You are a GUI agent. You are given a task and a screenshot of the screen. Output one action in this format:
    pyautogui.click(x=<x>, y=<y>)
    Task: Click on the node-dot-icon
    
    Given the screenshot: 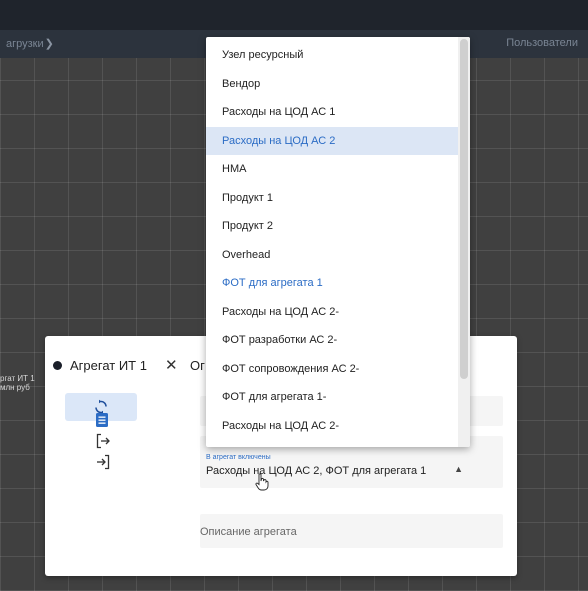 What is the action you would take?
    pyautogui.click(x=57, y=365)
    